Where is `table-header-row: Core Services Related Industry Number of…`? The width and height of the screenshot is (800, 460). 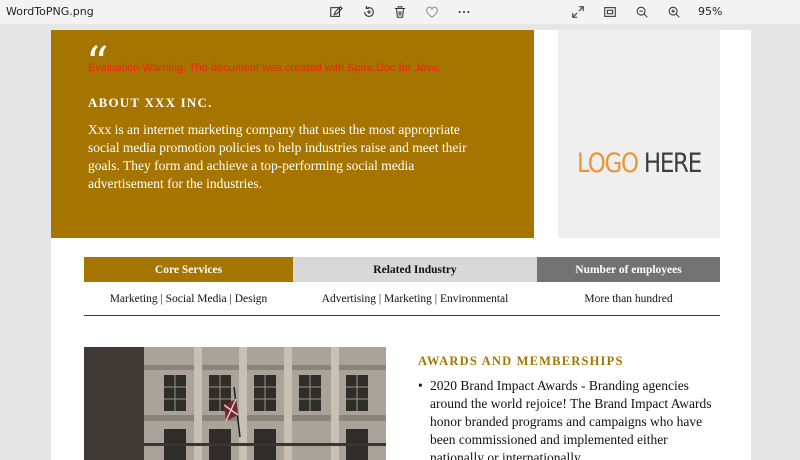
table-header-row: Core Services Related Industry Number of… is located at coordinates (402, 269).